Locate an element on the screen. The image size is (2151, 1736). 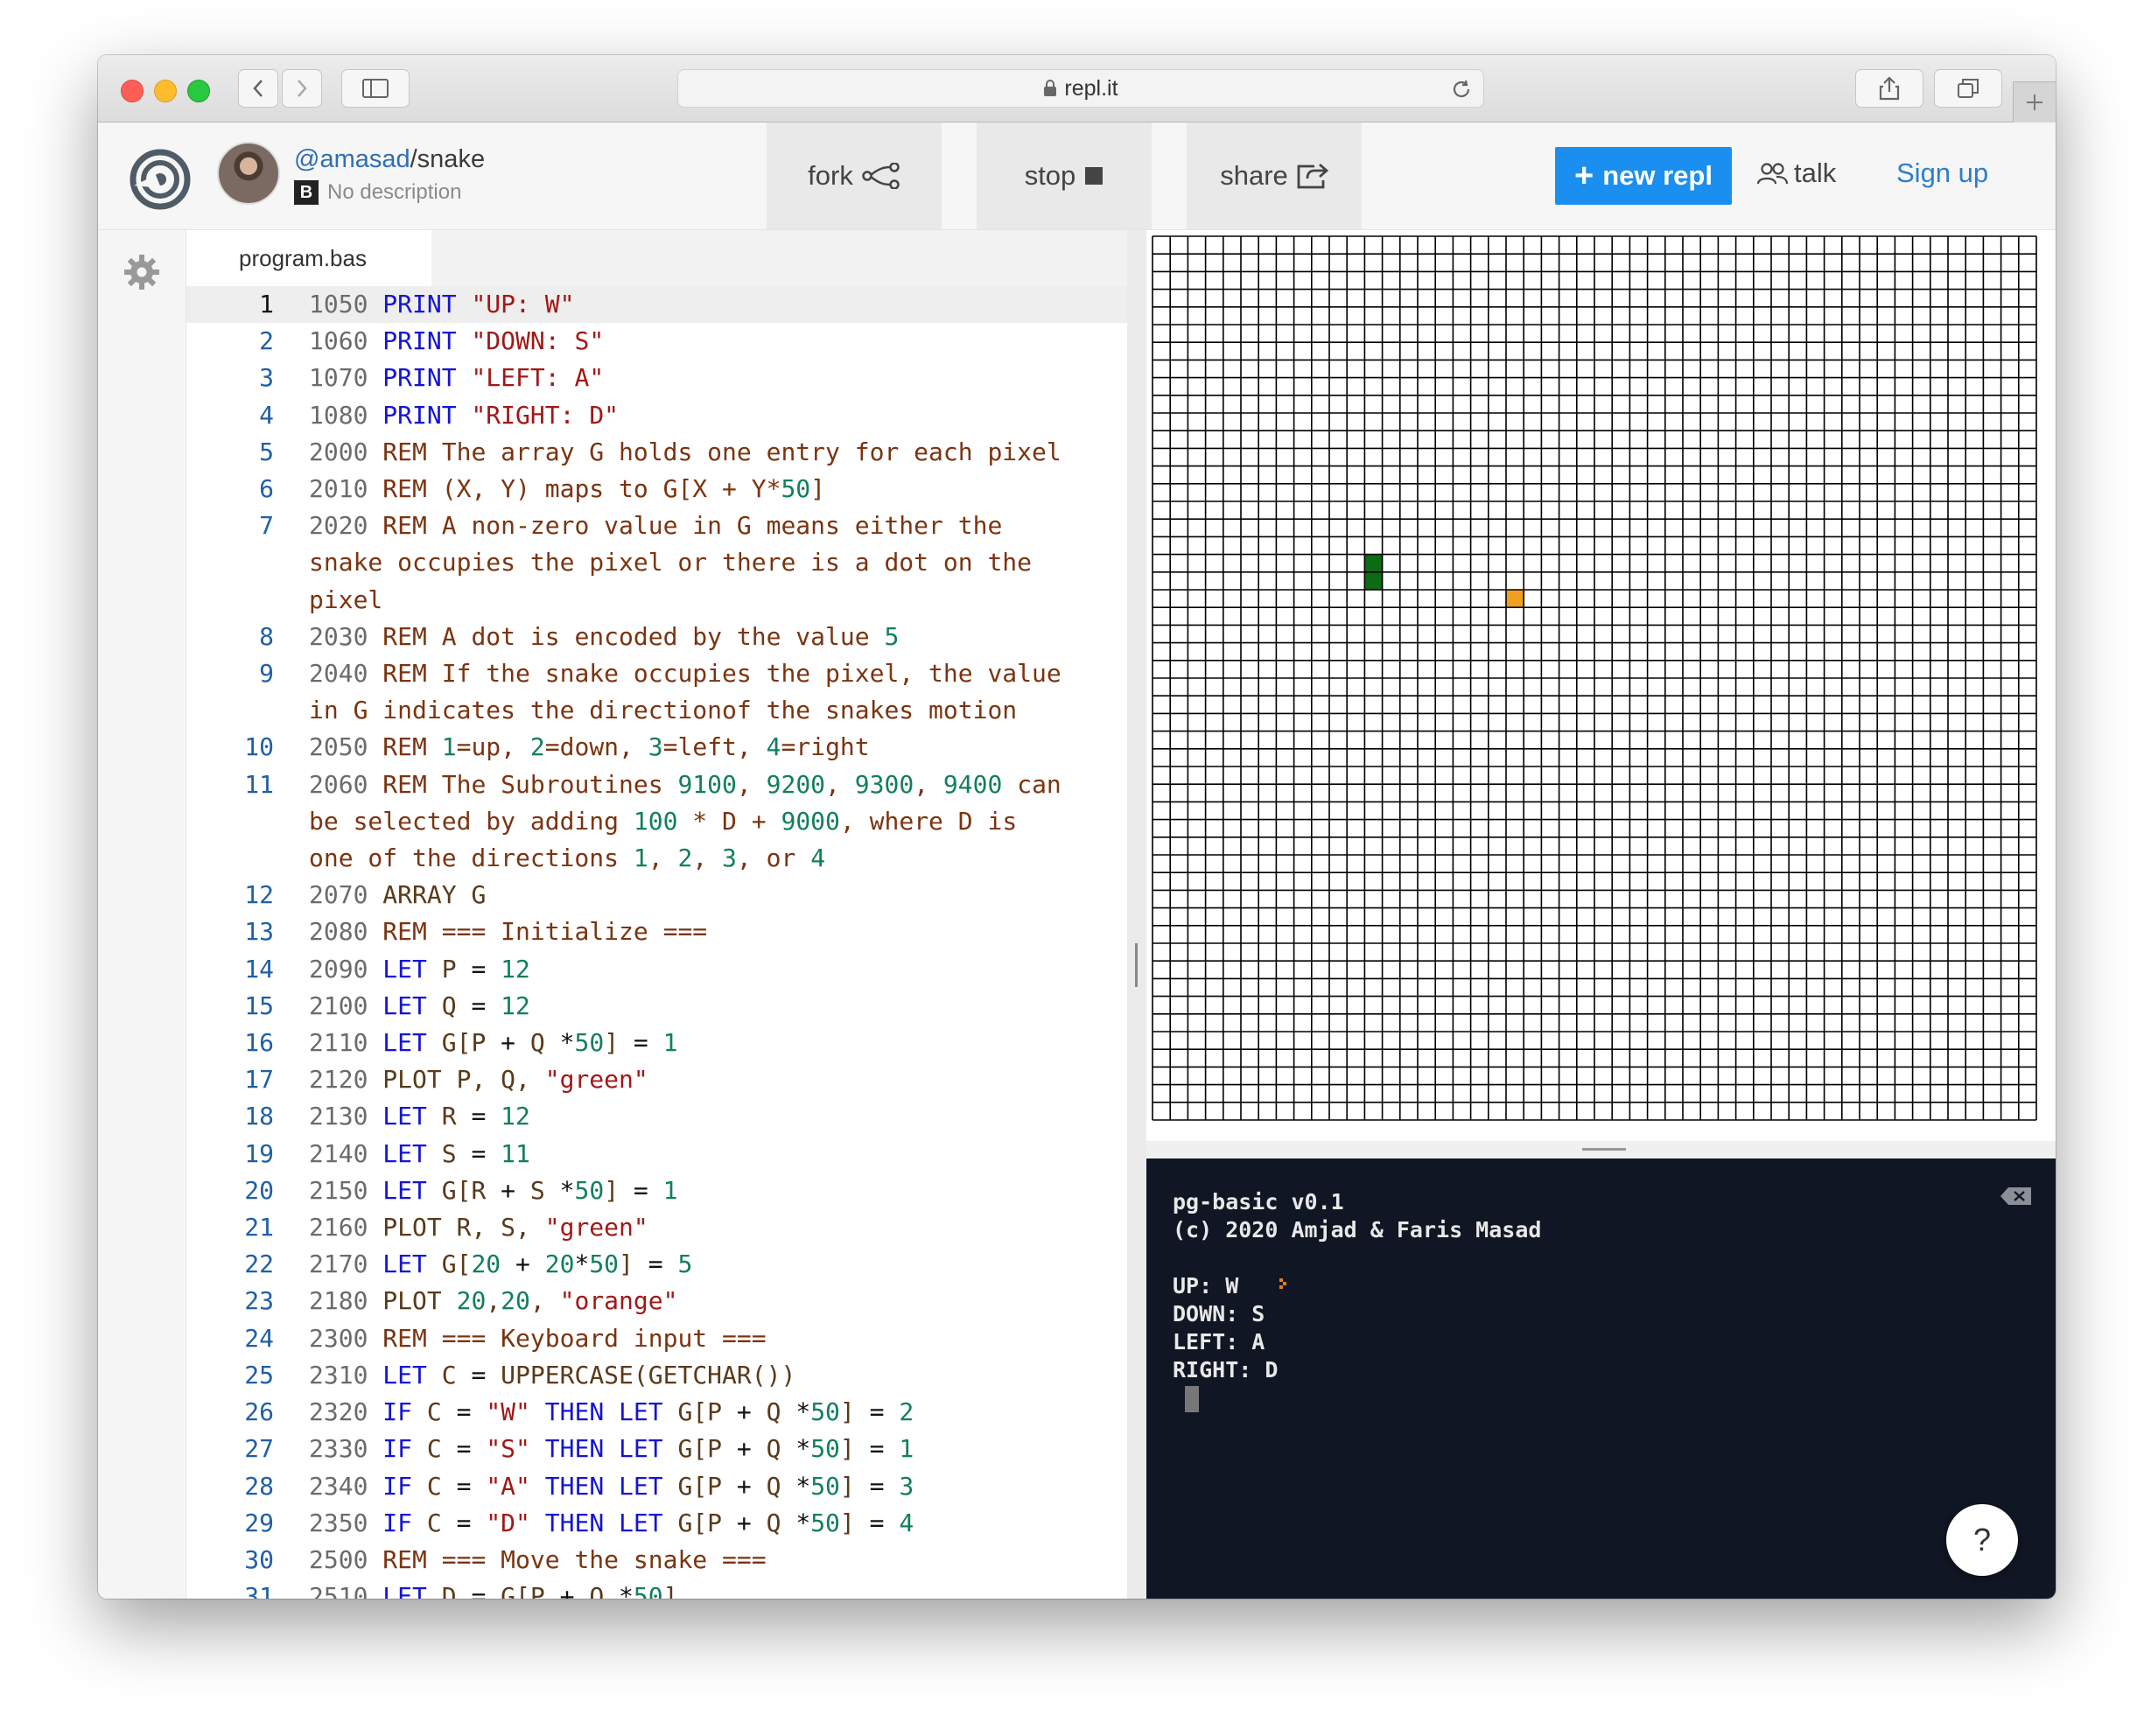
code-text: 2140 LET S = 11 is located at coordinates (689, 1154).